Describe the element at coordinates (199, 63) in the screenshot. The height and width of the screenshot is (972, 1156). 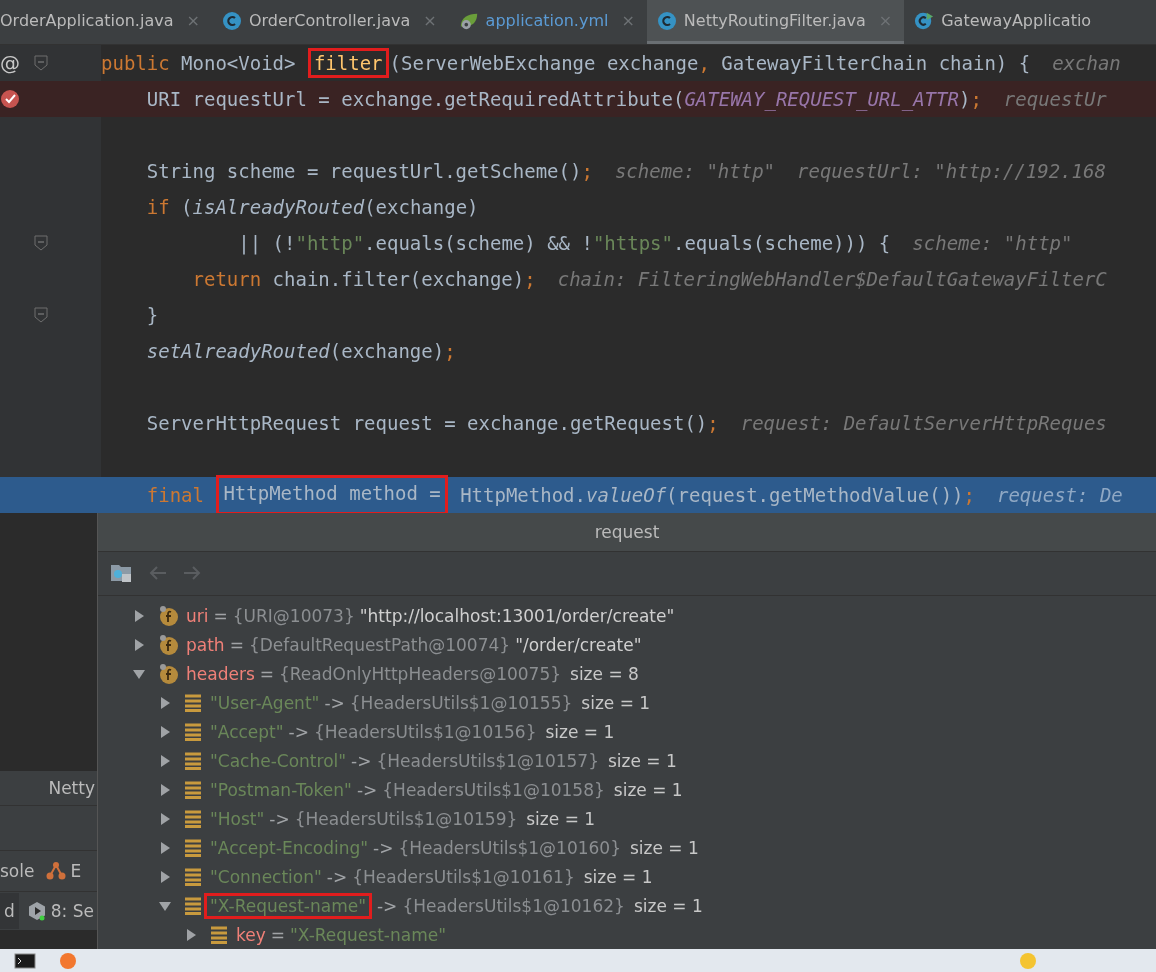
I see `code-text: public Mono<Void>` at that location.